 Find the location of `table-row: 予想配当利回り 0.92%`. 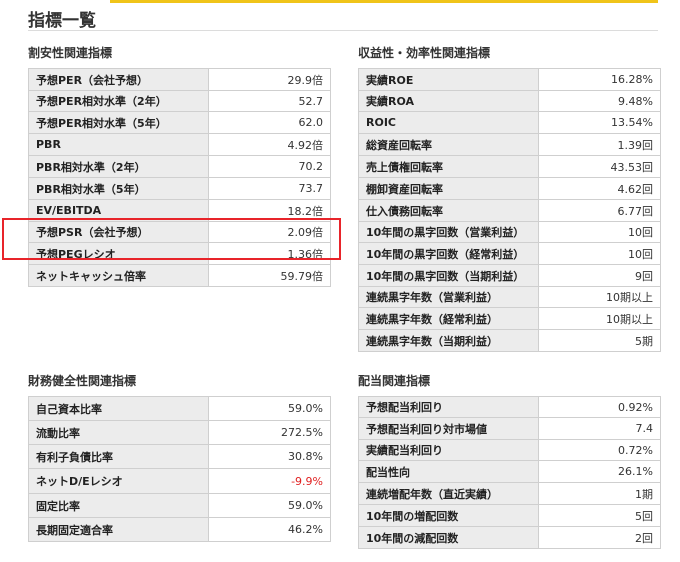

table-row: 予想配当利回り 0.92% is located at coordinates (509, 407).